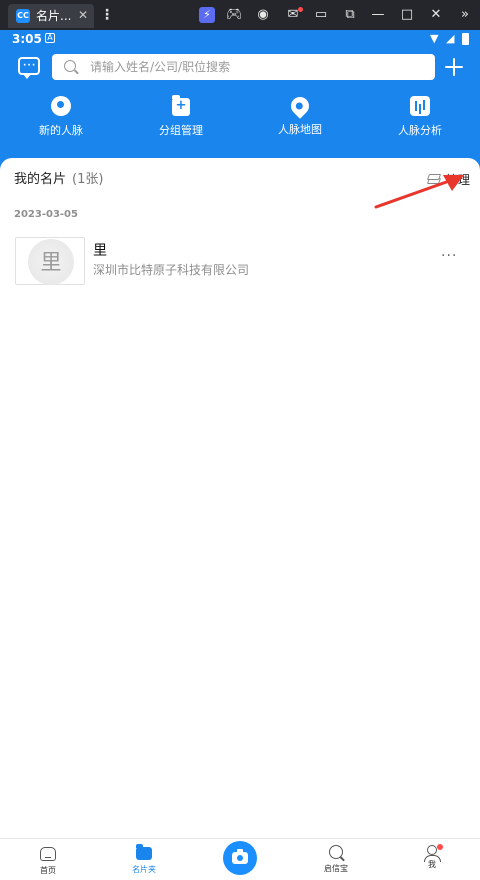 The image size is (480, 880). I want to click on quick-contacts-analysis: 人脉分析, so click(420, 120).